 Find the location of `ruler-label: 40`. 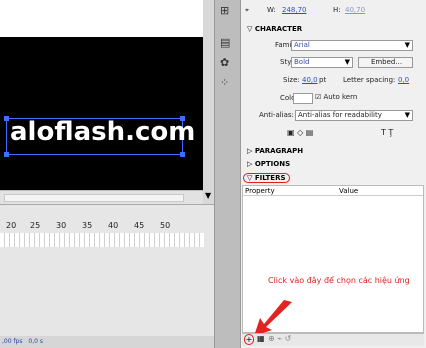

ruler-label: 40 is located at coordinates (113, 225).